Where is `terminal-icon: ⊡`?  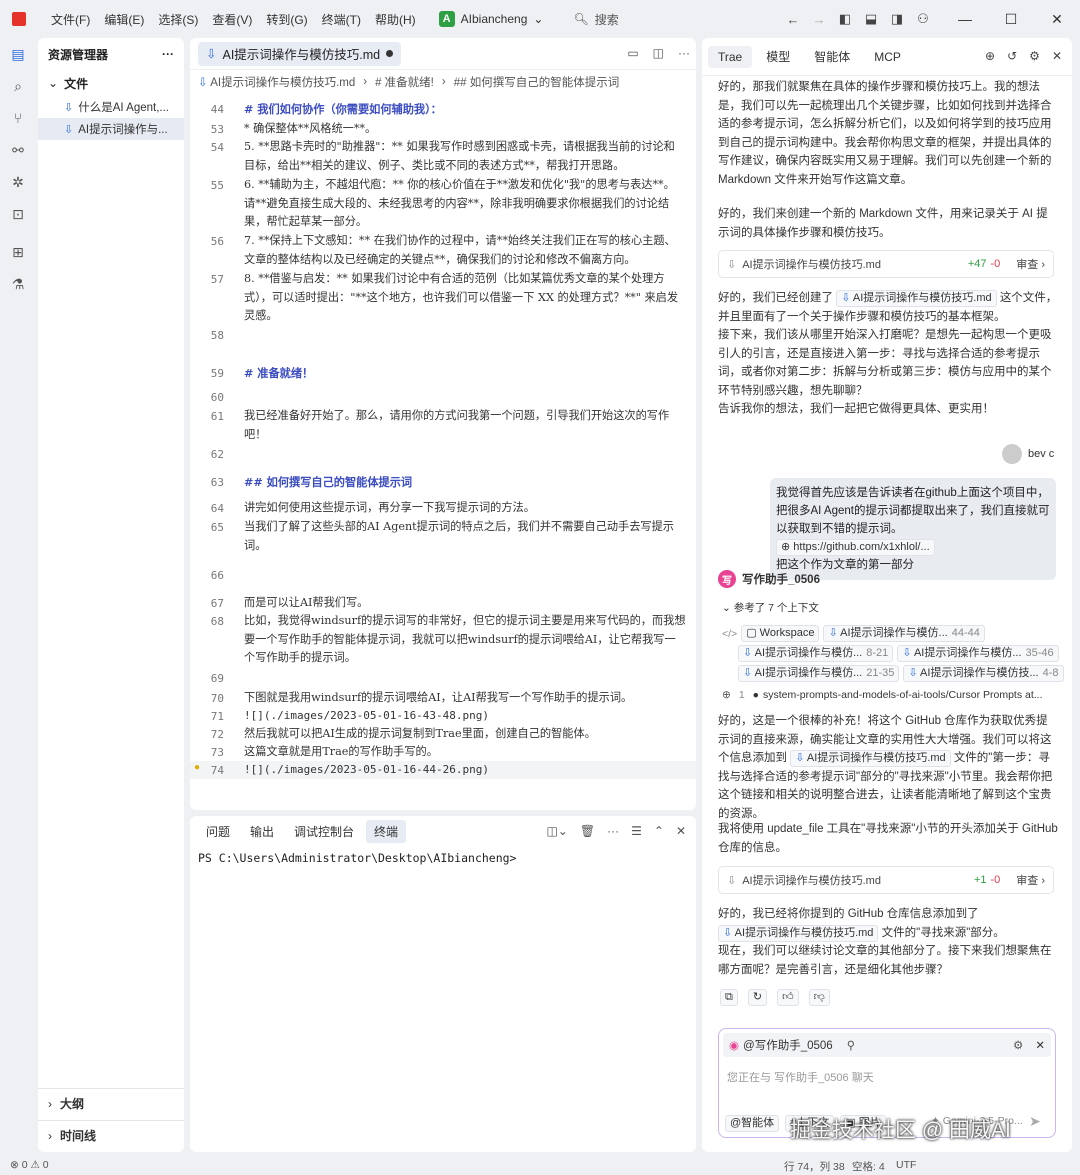 terminal-icon: ⊡ is located at coordinates (18, 214).